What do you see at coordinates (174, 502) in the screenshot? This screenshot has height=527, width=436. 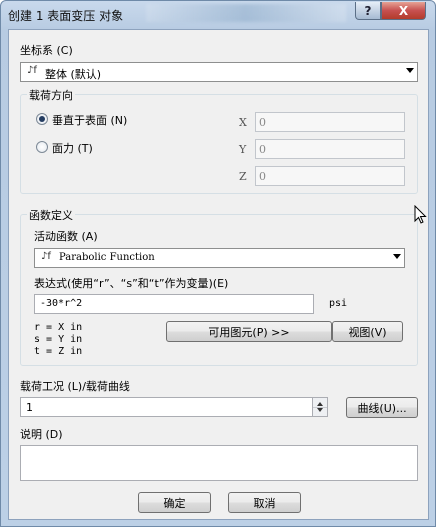 I see `ok-button: 确定` at bounding box center [174, 502].